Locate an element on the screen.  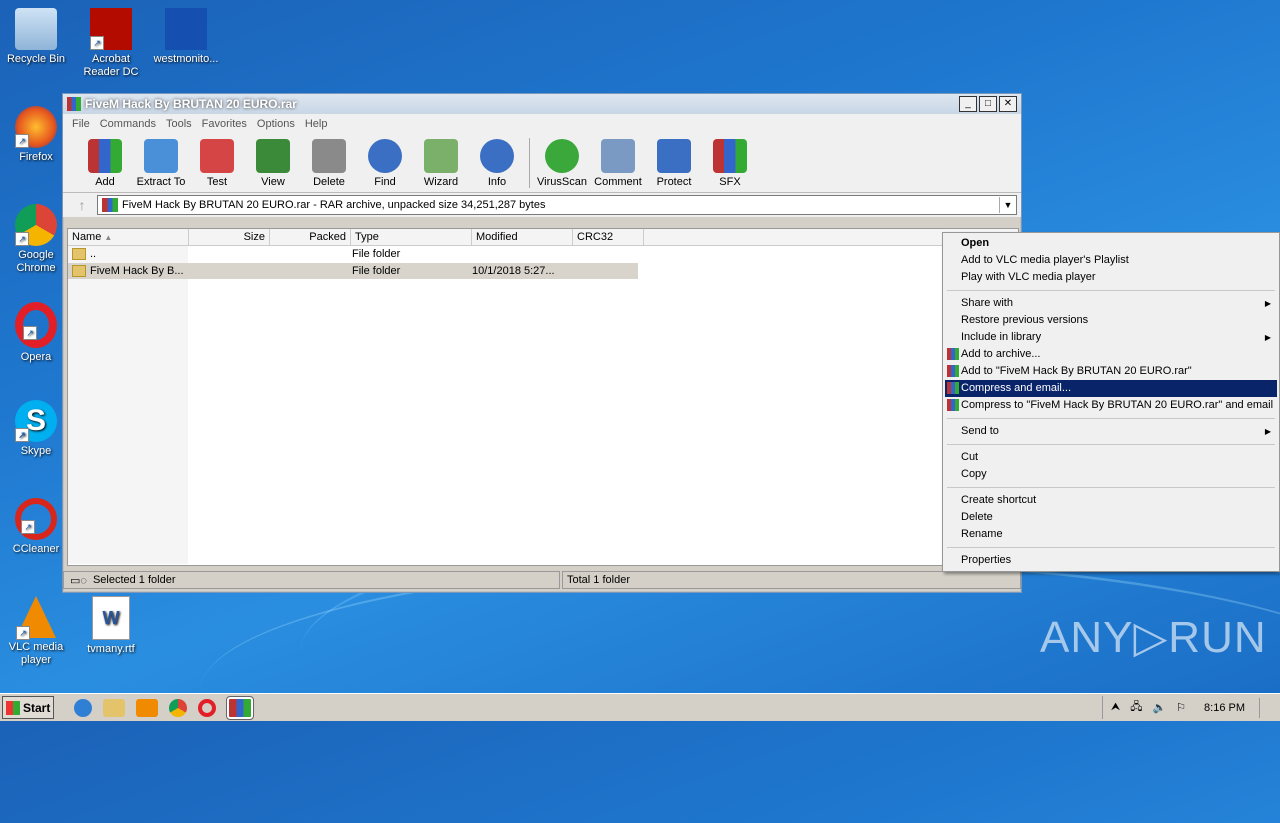
desktop-icon-label: Recycle Bin is located at coordinates (36, 59).